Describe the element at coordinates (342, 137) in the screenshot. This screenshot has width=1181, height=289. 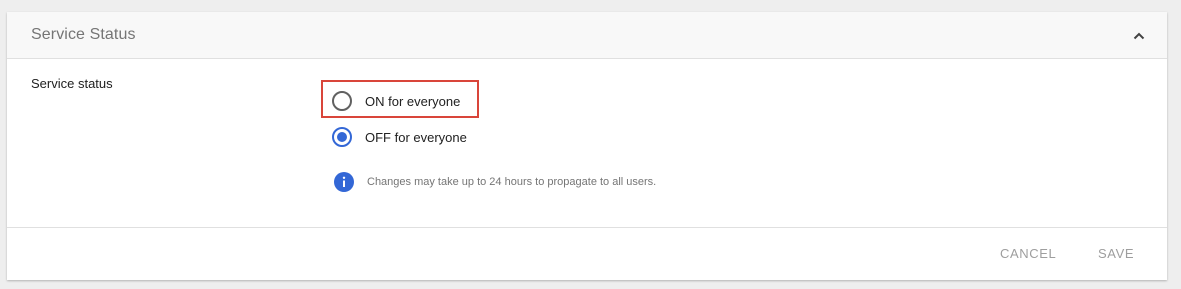
I see `radio-off-button` at that location.